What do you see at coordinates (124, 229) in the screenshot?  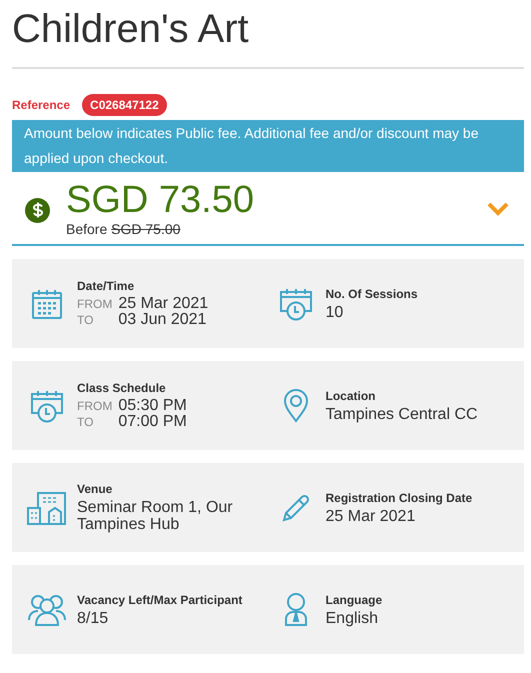 I see `original-fee: Before SGD 75.00` at bounding box center [124, 229].